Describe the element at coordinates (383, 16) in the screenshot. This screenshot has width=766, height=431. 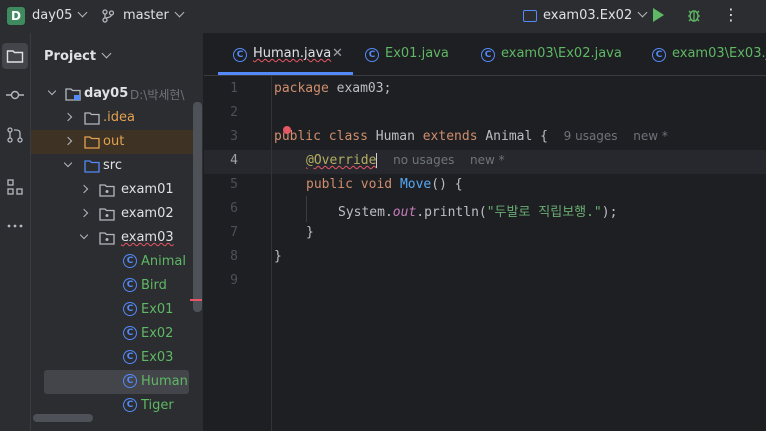
I see `title-bar: D day05 master exam03.Ex02 ⋮` at that location.